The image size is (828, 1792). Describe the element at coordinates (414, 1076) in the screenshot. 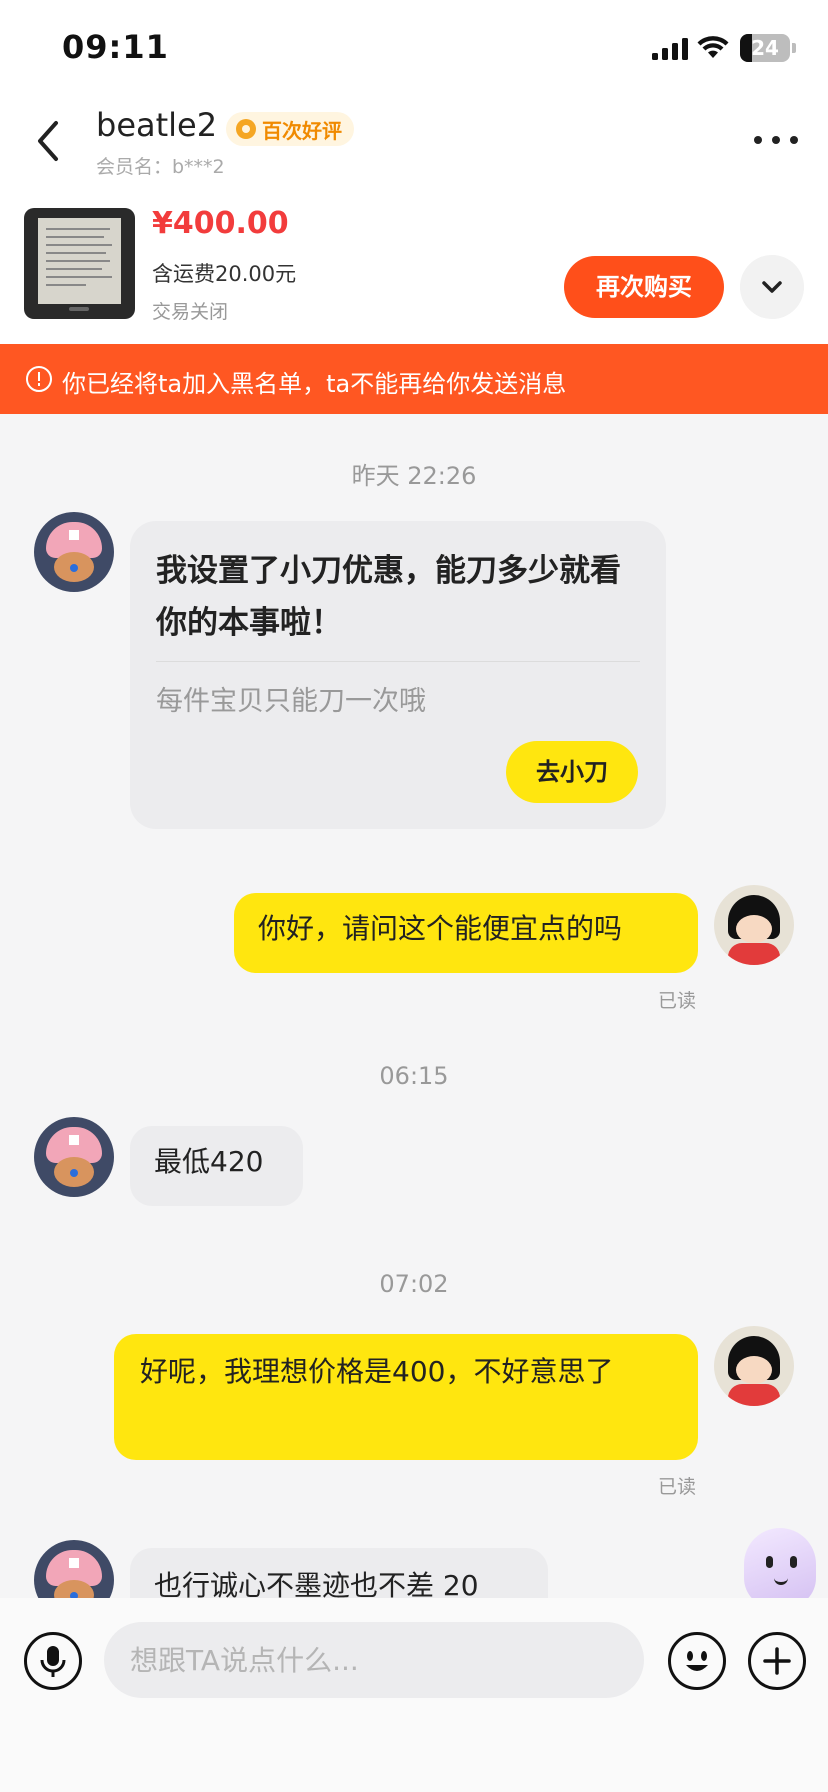

I see `timestamp: 06:15` at that location.